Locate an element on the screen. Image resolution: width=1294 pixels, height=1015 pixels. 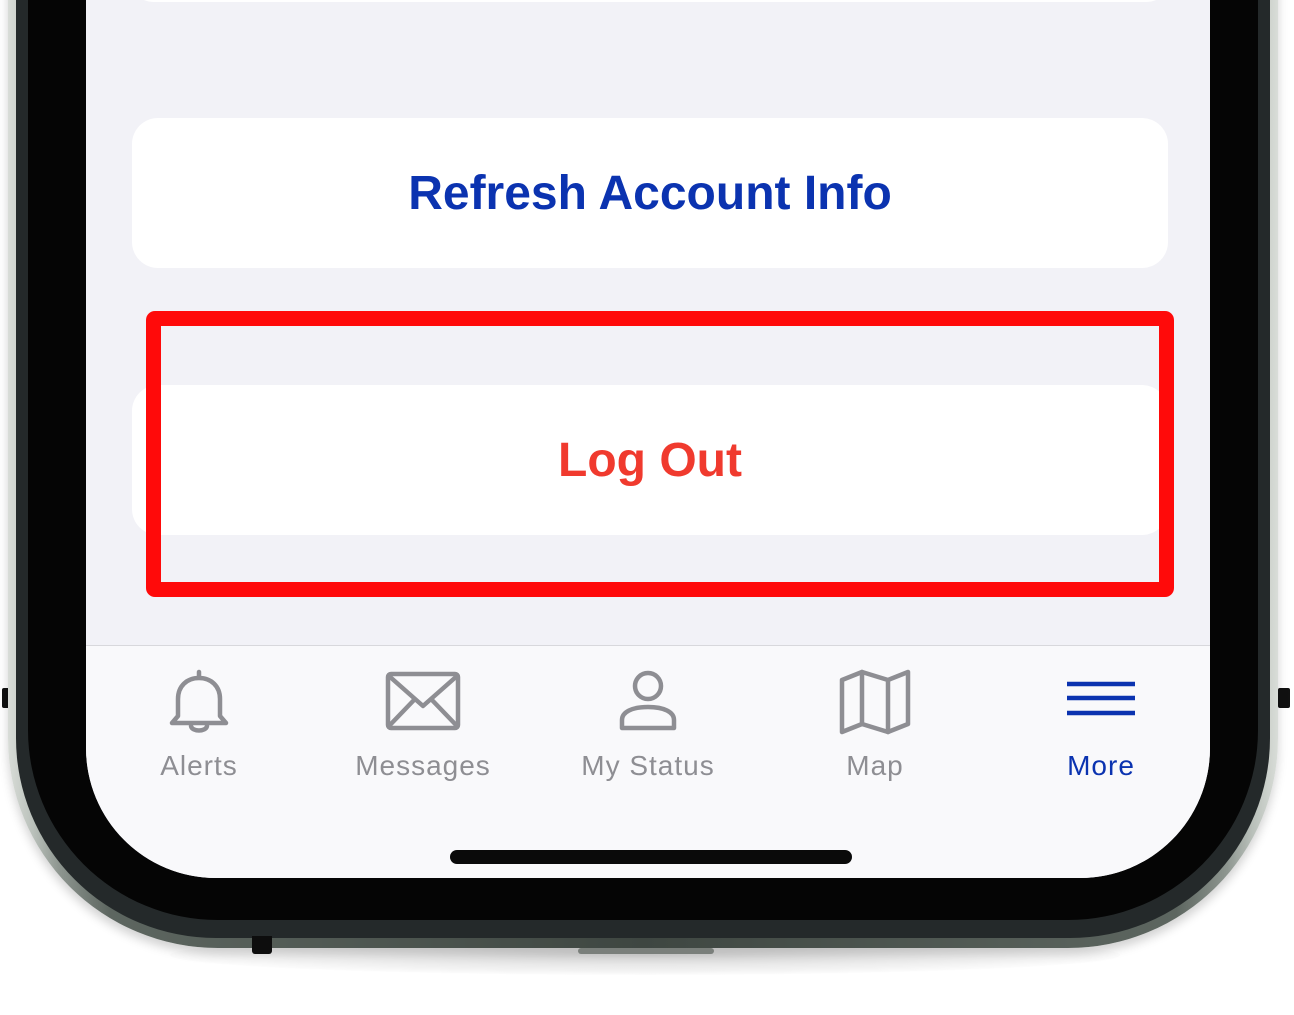
right-side-button is located at coordinates (1284, 698).